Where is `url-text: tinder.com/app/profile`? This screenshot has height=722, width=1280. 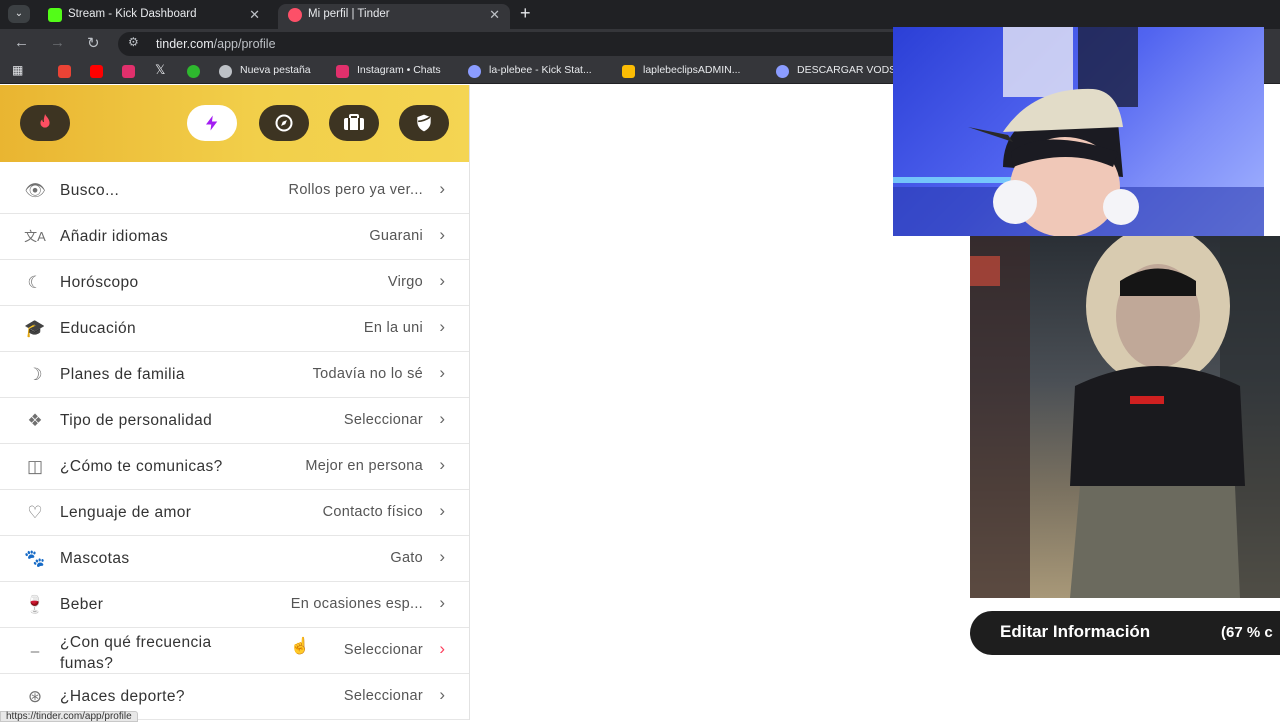 url-text: tinder.com/app/profile is located at coordinates (216, 44).